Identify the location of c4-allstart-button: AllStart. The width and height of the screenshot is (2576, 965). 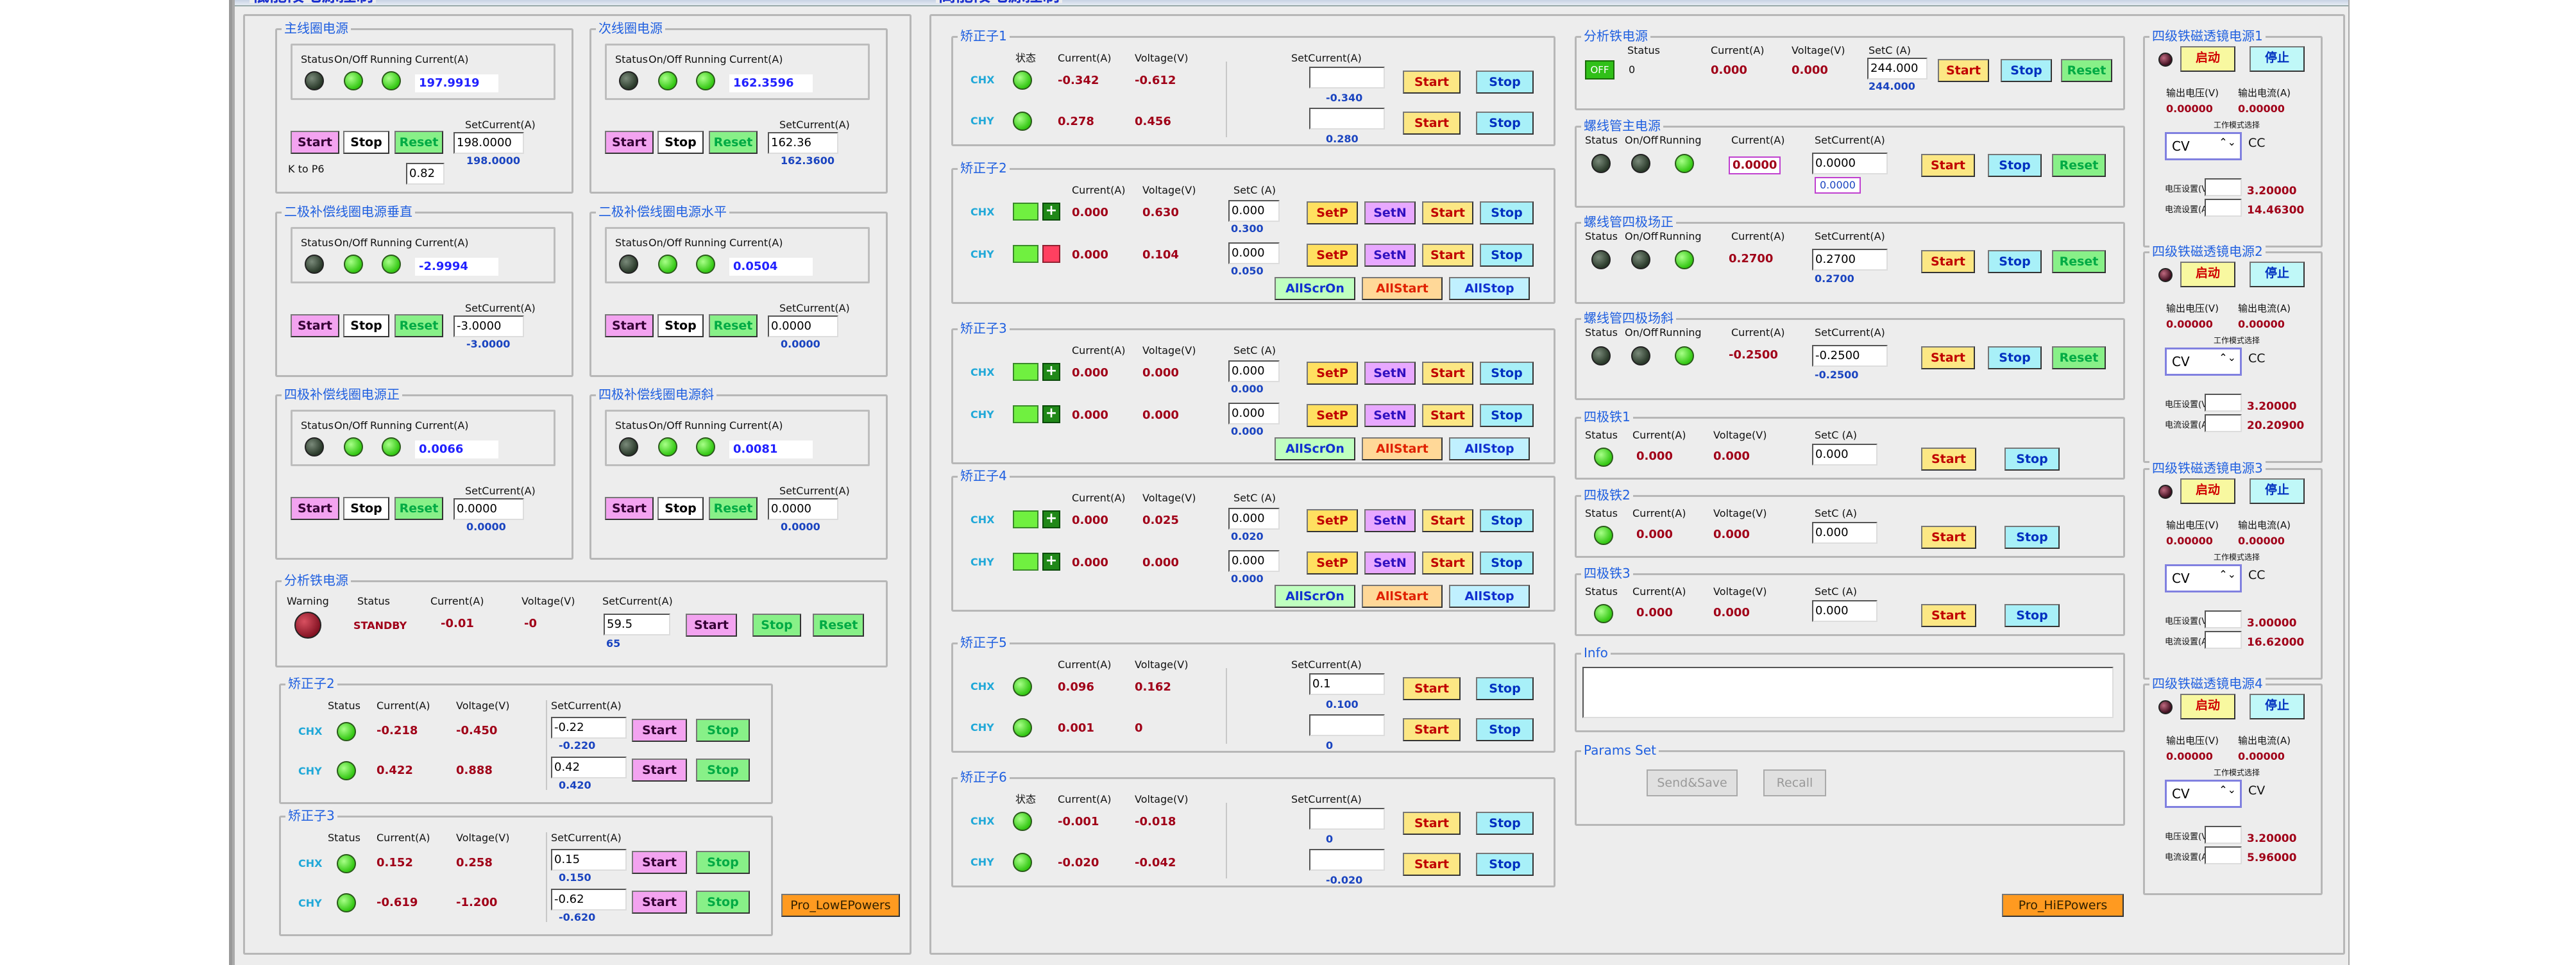
(1402, 596).